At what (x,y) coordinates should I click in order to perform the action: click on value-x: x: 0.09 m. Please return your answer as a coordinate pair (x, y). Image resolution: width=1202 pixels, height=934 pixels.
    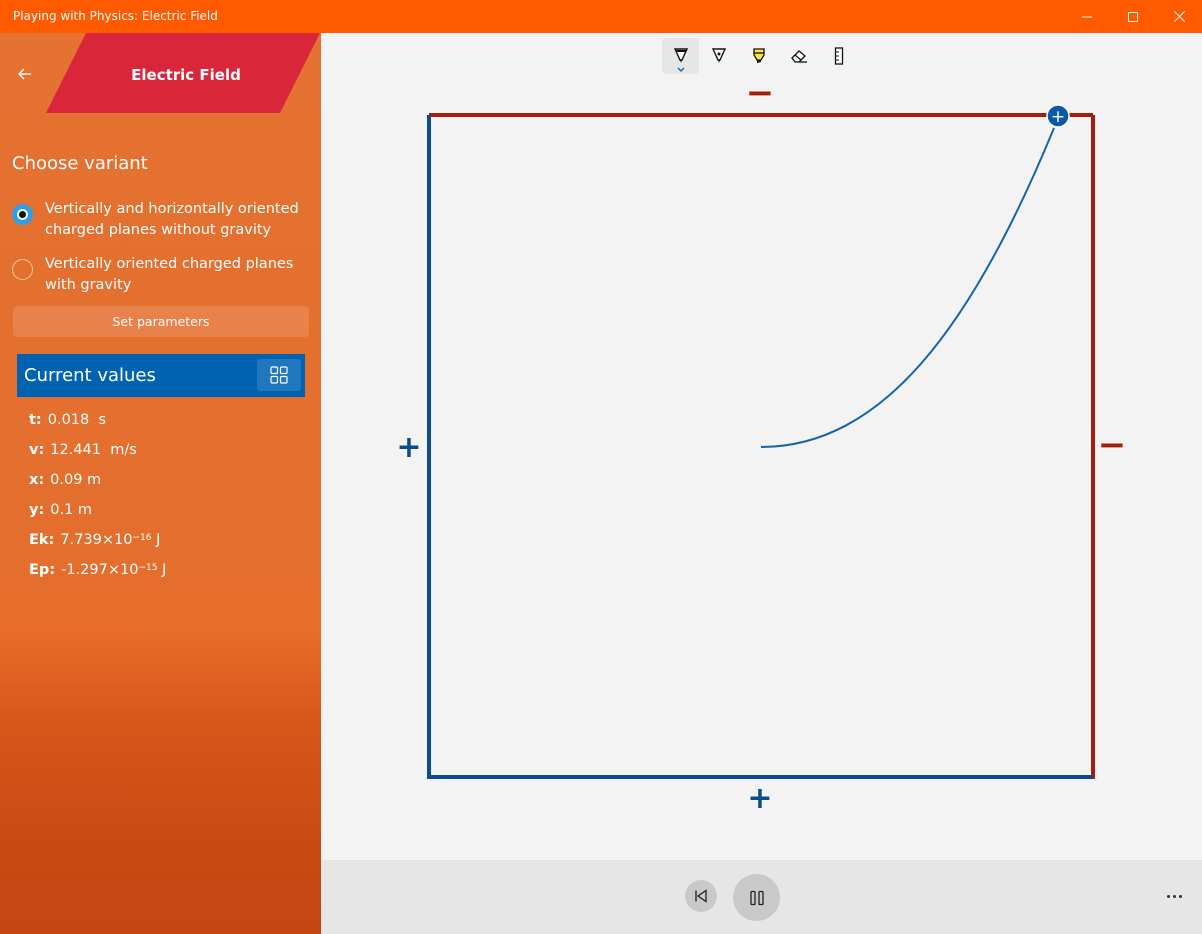
    Looking at the image, I should click on (65, 480).